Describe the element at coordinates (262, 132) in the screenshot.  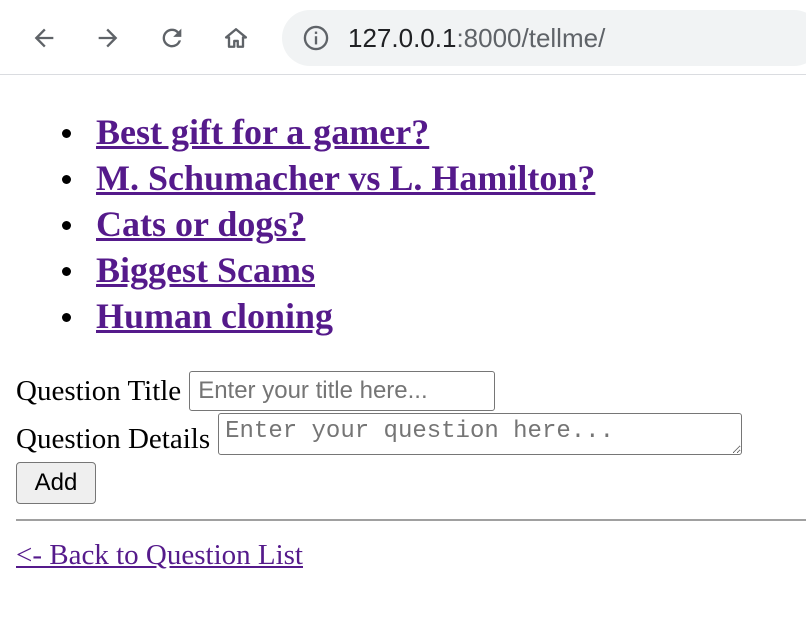
I see `question-link: Best gift for a gamer?` at that location.